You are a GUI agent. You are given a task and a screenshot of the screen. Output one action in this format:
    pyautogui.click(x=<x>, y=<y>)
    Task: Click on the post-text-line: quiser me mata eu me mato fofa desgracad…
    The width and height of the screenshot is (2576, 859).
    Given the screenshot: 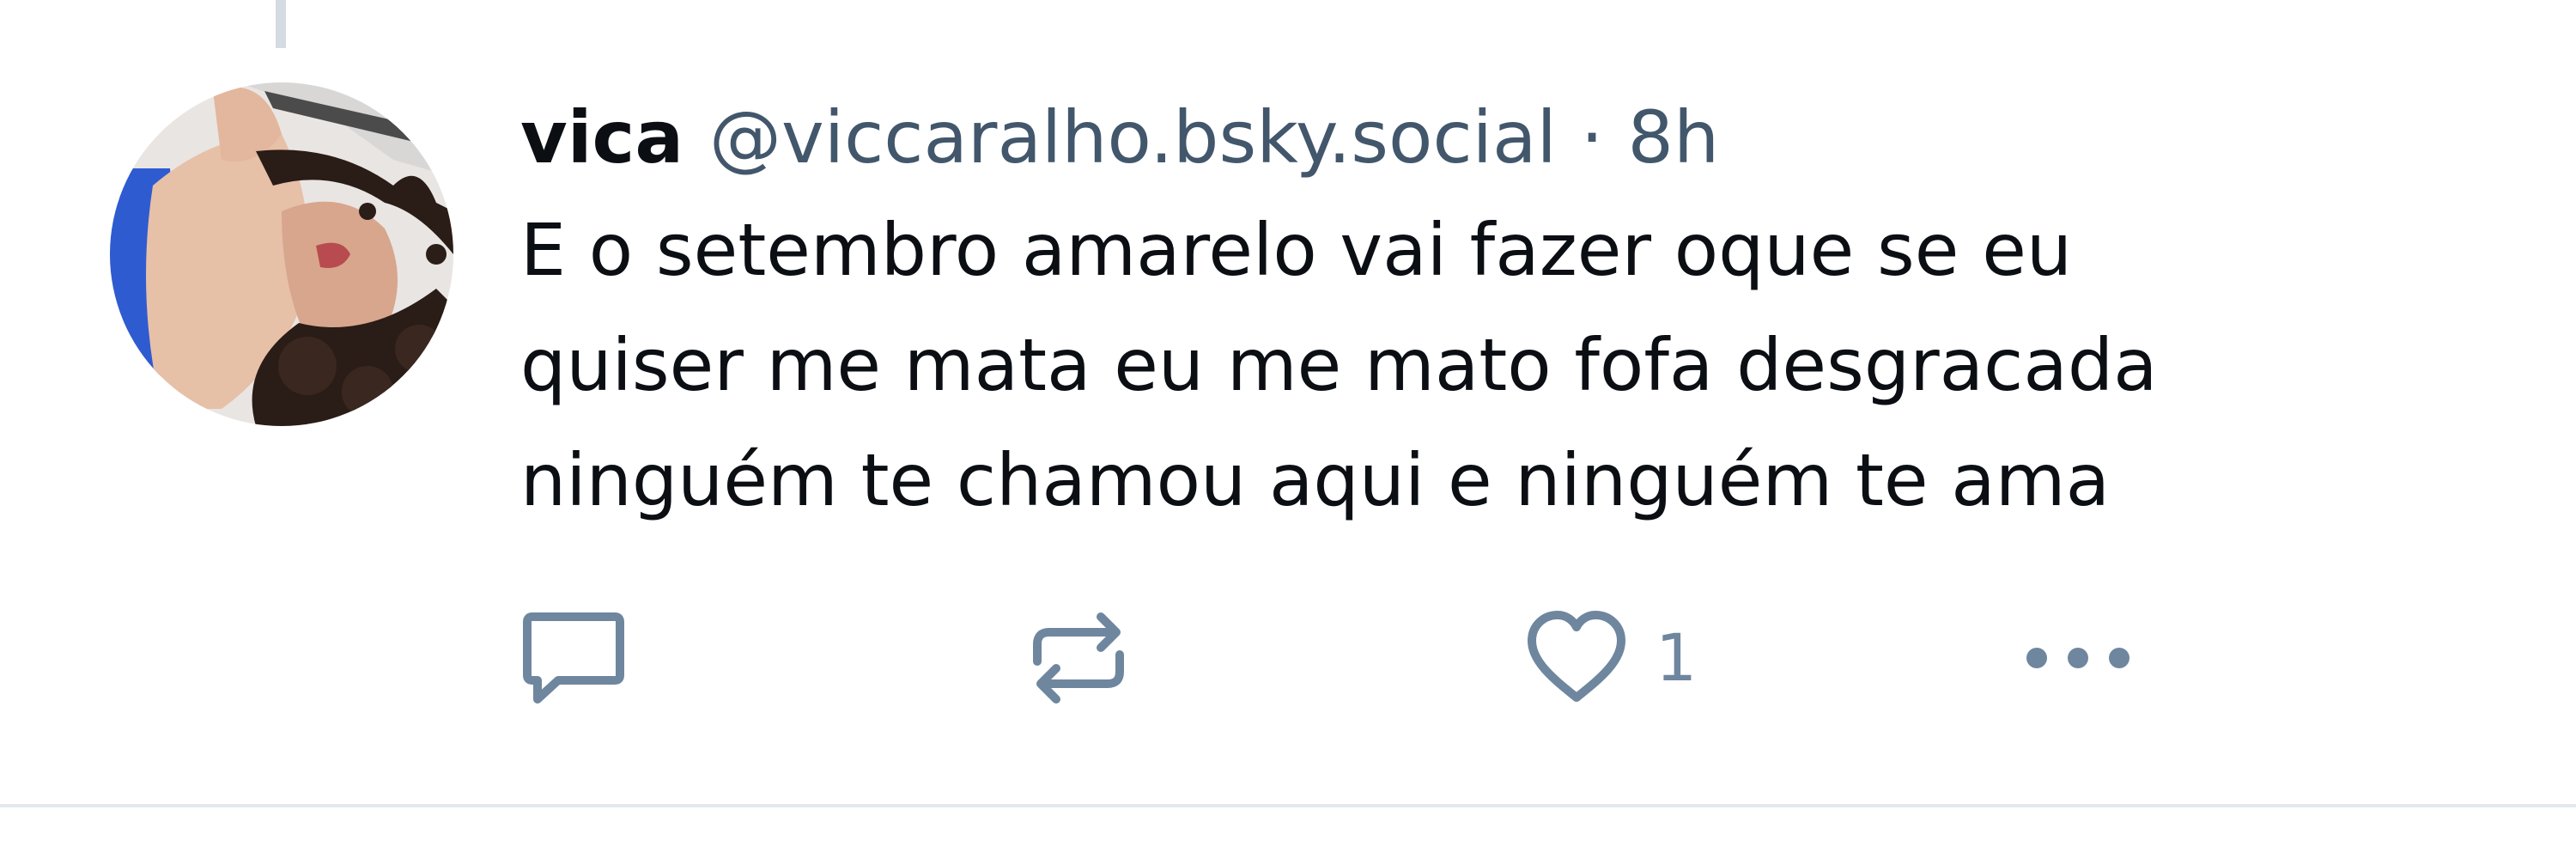 What is the action you would take?
    pyautogui.click(x=1339, y=365)
    